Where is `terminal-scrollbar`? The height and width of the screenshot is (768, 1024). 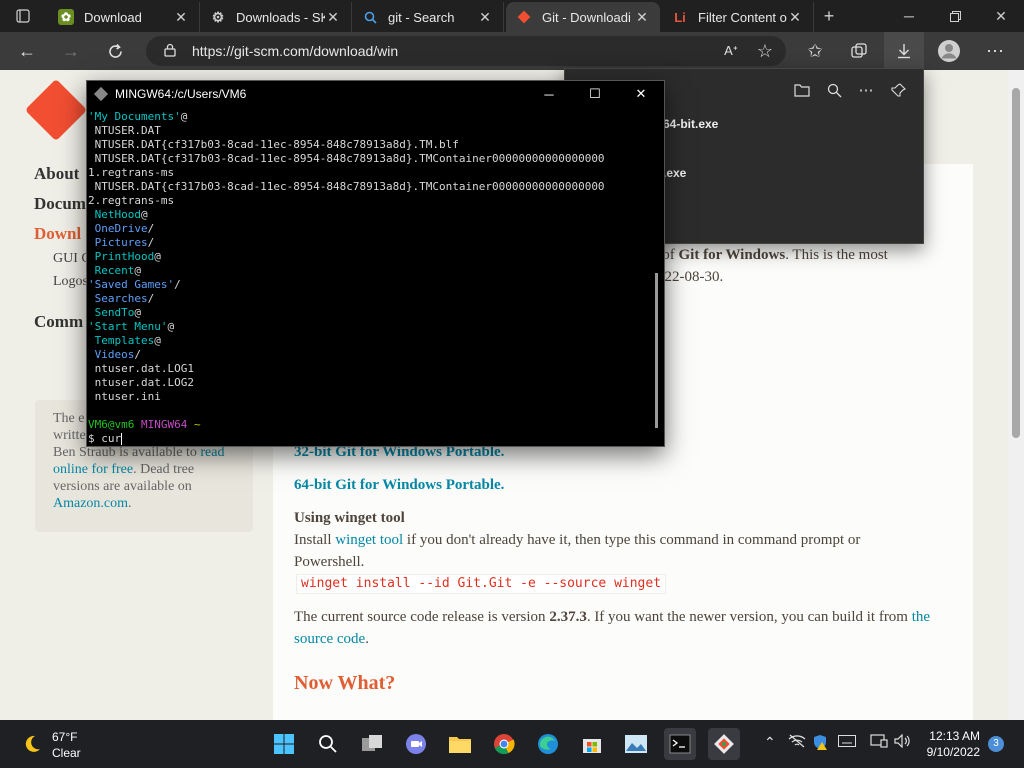 terminal-scrollbar is located at coordinates (656, 350).